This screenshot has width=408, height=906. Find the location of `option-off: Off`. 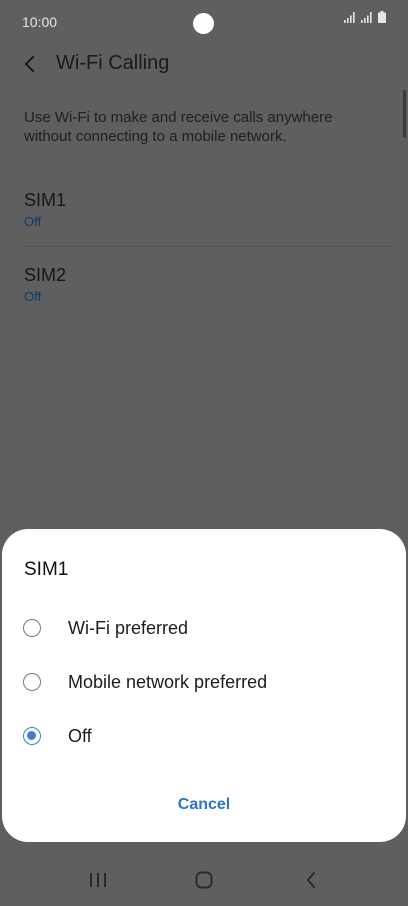

option-off: Off is located at coordinates (204, 736).